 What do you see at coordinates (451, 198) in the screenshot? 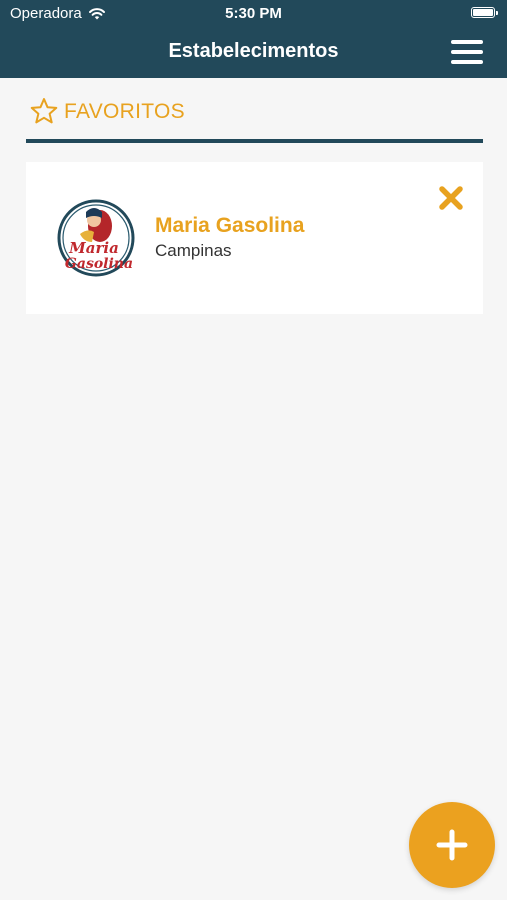
I see `close-x-icon` at bounding box center [451, 198].